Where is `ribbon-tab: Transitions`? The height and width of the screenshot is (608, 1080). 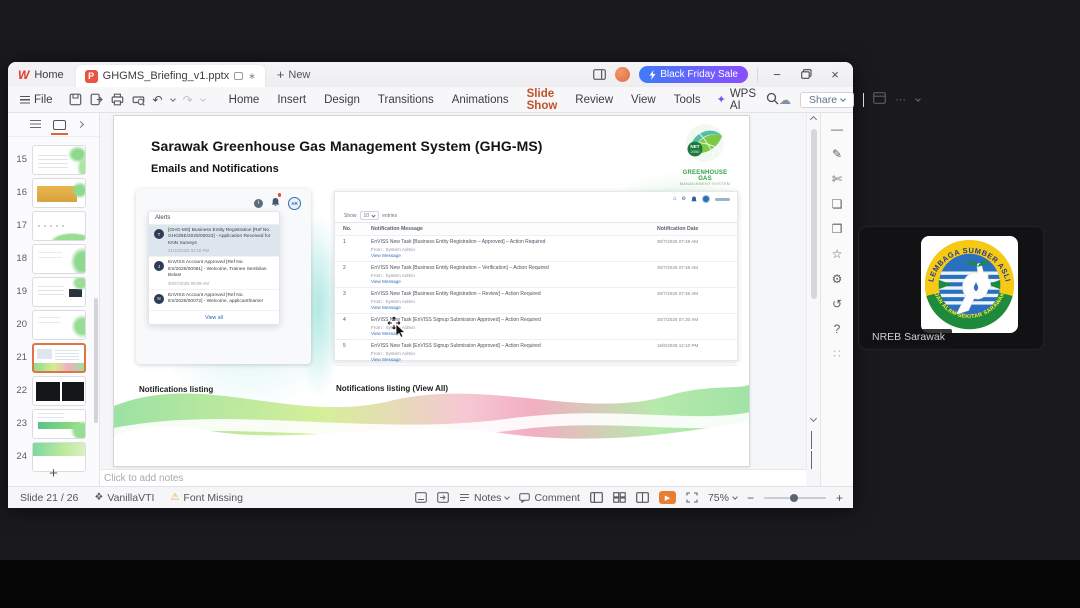
ribbon-tab: Transitions is located at coordinates (406, 99).